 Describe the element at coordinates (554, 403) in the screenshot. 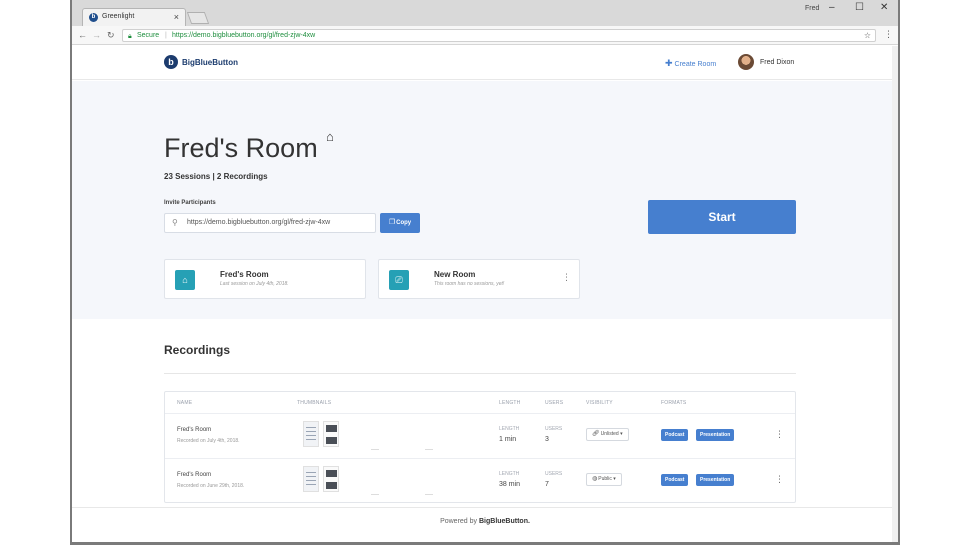

I see `column-header-users: USERS` at that location.